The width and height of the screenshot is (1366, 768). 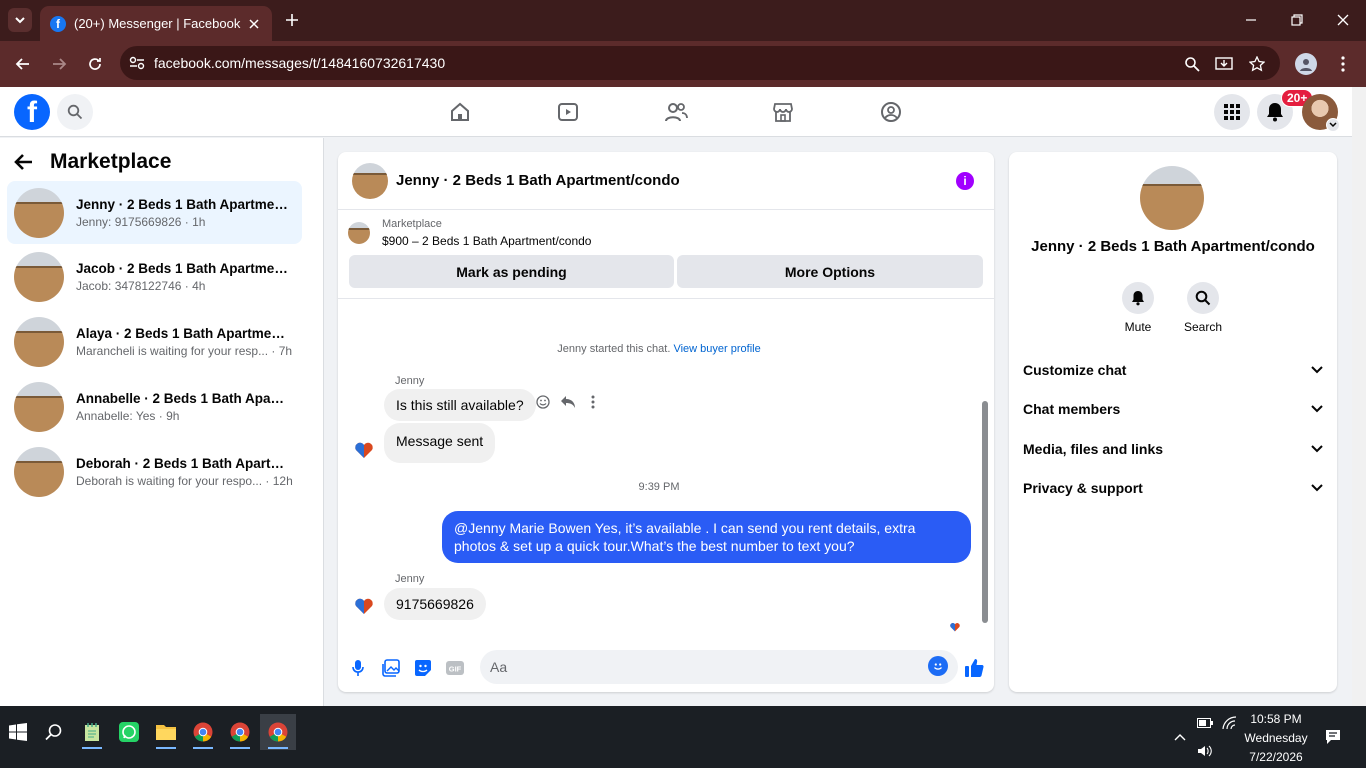 I want to click on message-input: Aa, so click(x=719, y=667).